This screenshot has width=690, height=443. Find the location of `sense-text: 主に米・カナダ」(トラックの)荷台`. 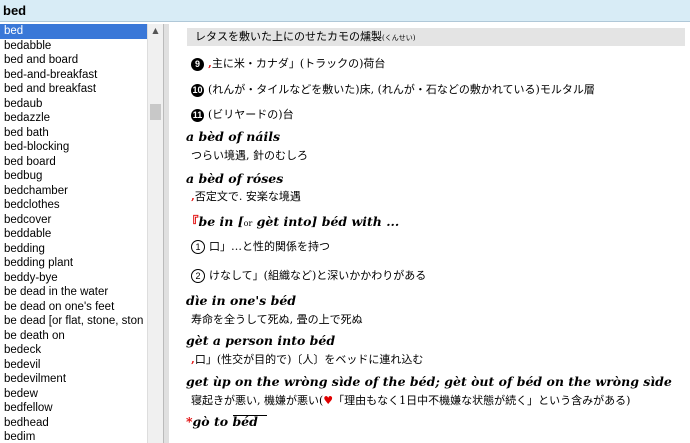

sense-text: 主に米・カナダ」(トラックの)荷台 is located at coordinates (298, 63).